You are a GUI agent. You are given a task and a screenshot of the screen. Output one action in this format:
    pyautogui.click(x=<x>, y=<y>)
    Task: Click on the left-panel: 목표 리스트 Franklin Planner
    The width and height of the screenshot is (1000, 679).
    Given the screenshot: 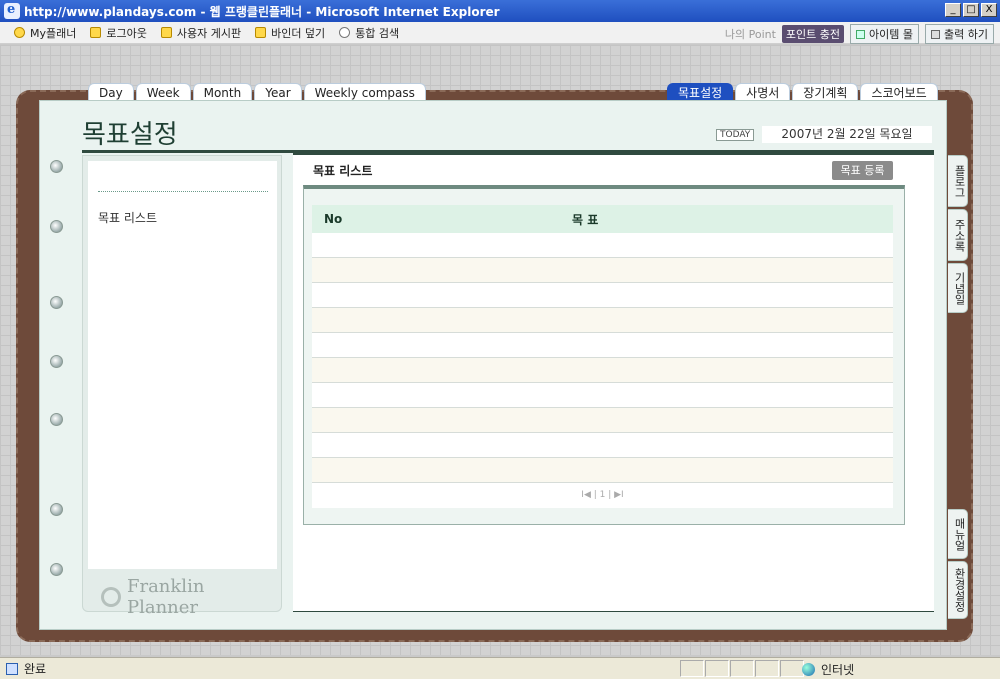 What is the action you would take?
    pyautogui.click(x=182, y=386)
    